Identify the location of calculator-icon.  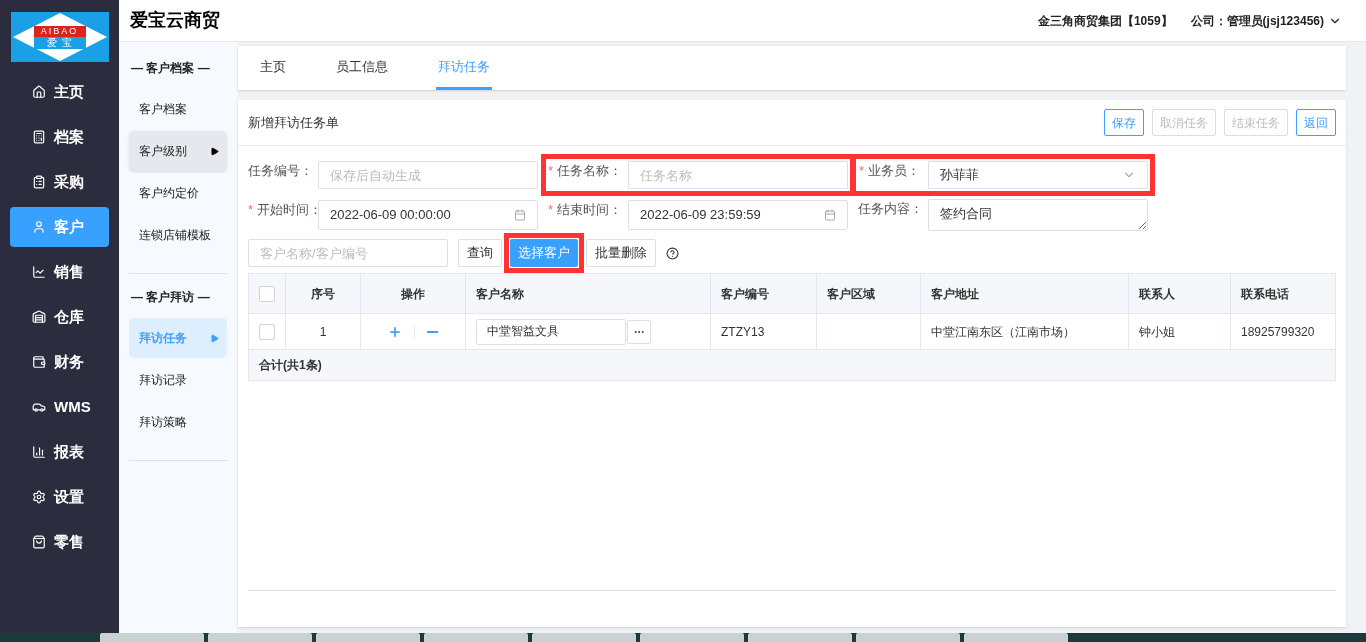
(39, 137).